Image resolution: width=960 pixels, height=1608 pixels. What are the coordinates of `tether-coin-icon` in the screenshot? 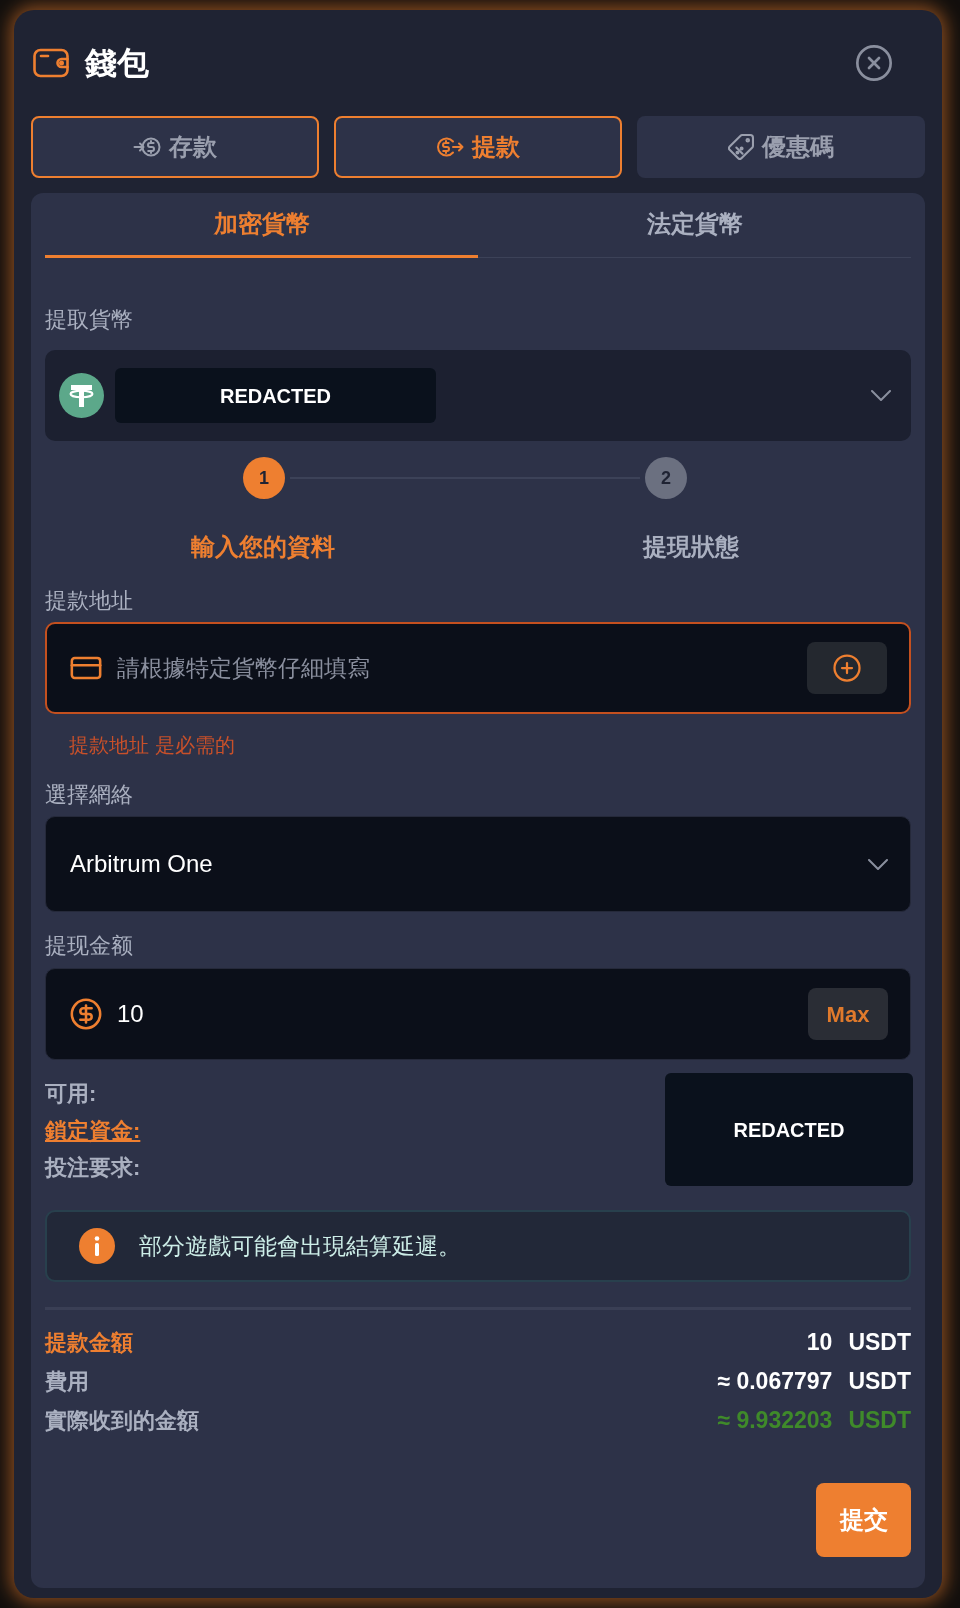 It's located at (81, 395).